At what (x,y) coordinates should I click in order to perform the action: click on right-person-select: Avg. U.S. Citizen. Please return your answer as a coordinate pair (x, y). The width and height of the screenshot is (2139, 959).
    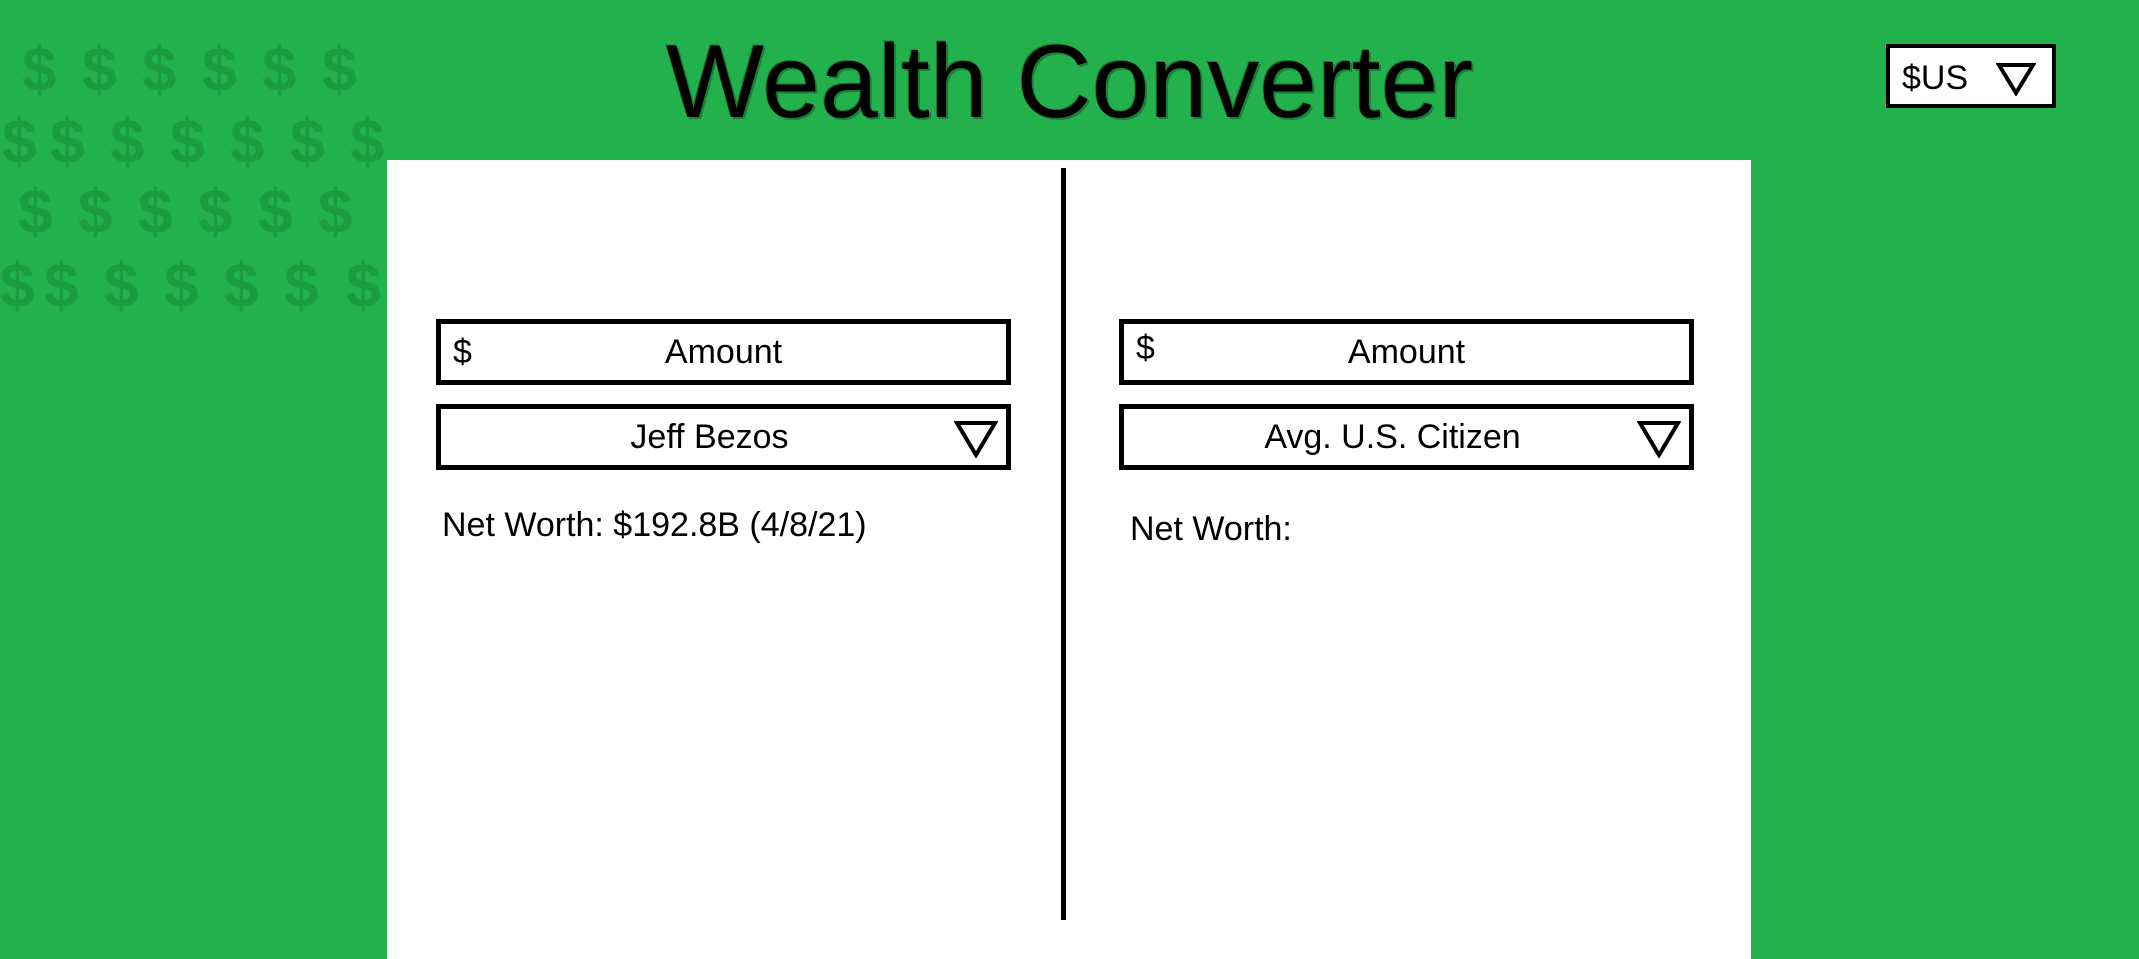
    Looking at the image, I should click on (1406, 437).